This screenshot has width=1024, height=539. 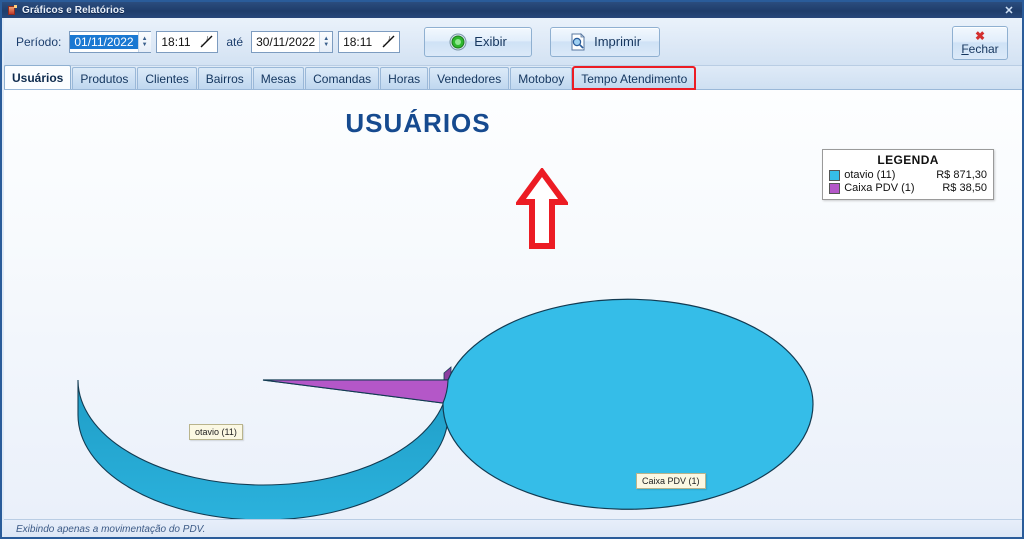 What do you see at coordinates (671, 481) in the screenshot?
I see `pie-label-caixa-pdv: Caixa PDV (1)` at bounding box center [671, 481].